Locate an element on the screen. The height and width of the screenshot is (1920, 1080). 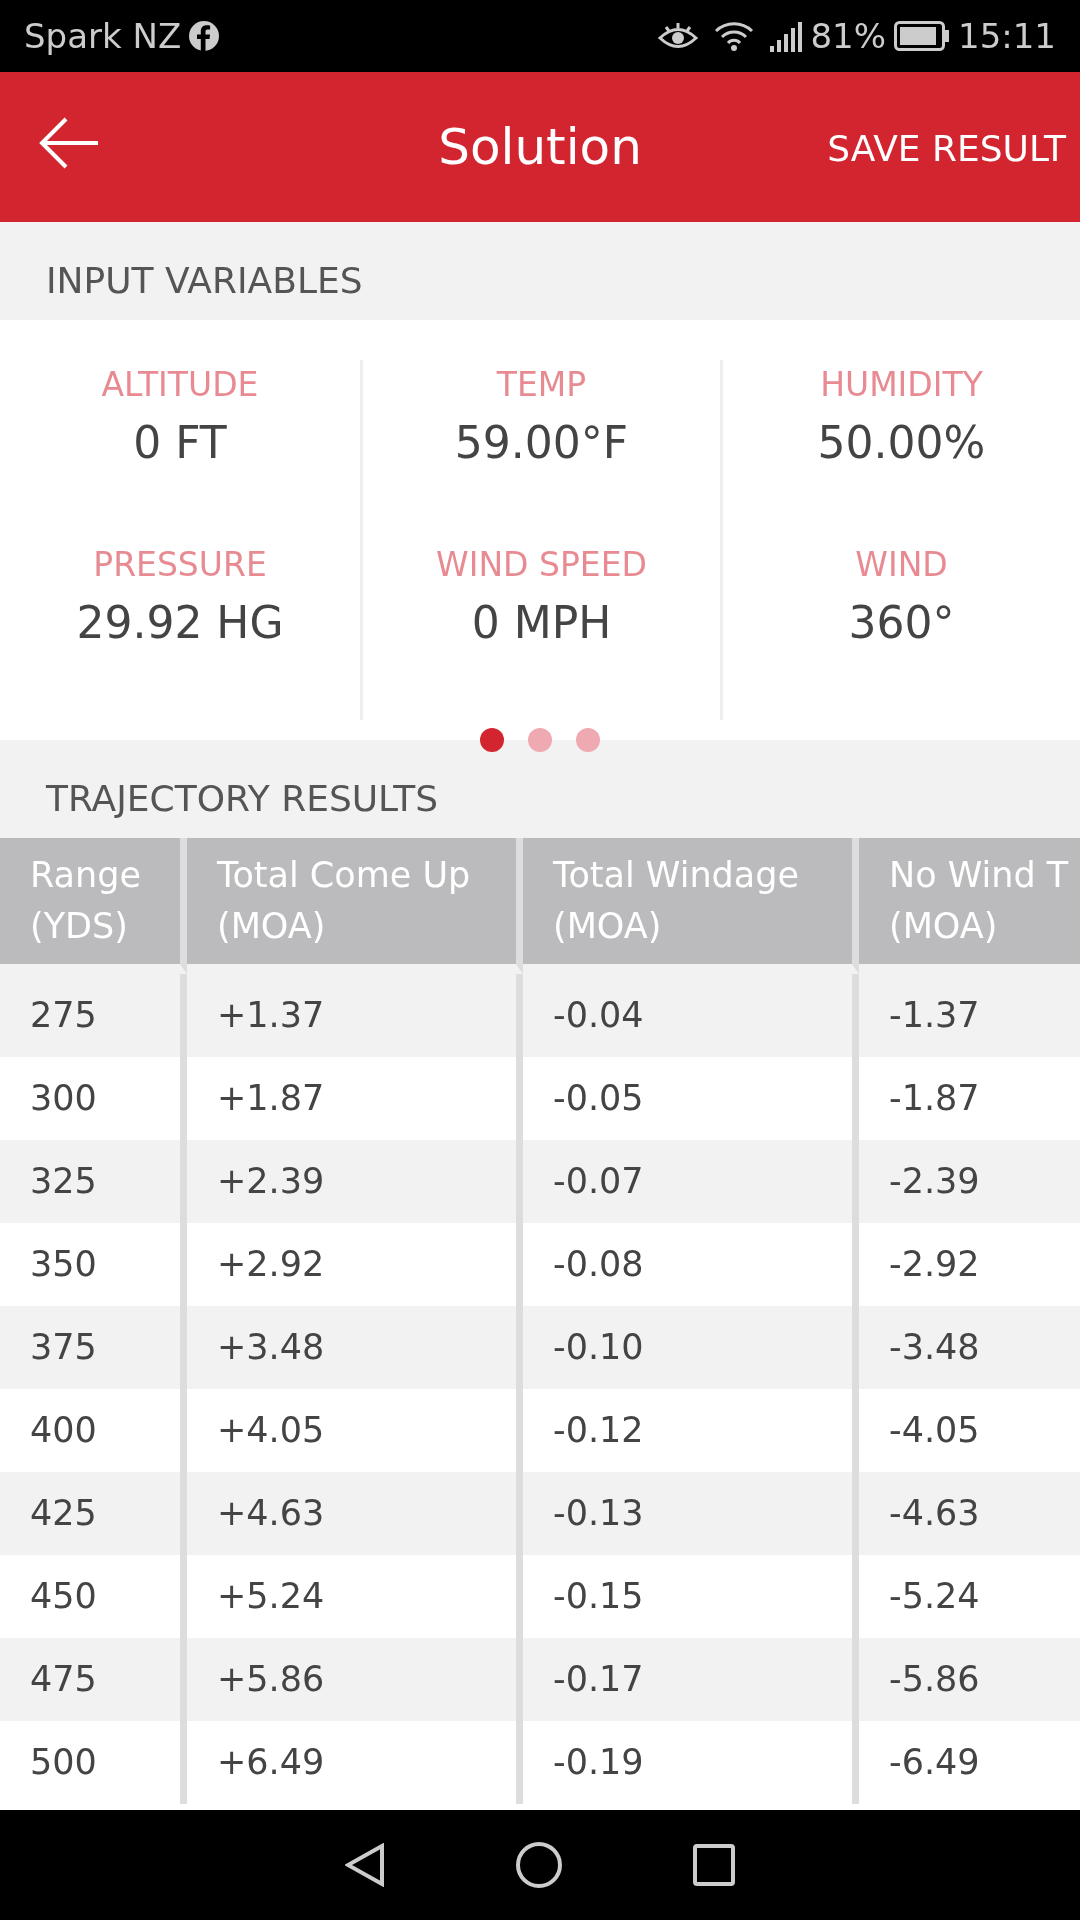
back-arrow-icon is located at coordinates (69, 143).